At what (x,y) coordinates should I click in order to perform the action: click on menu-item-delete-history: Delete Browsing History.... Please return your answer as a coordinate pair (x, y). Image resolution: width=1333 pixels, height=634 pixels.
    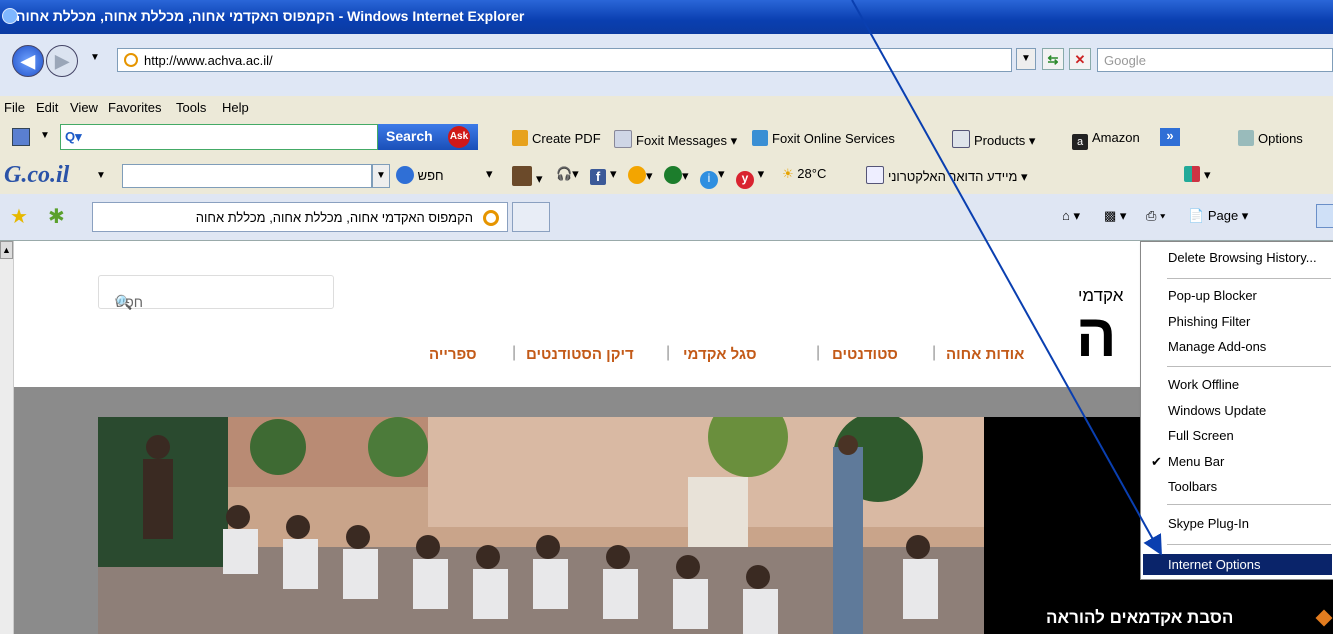
    Looking at the image, I should click on (1242, 257).